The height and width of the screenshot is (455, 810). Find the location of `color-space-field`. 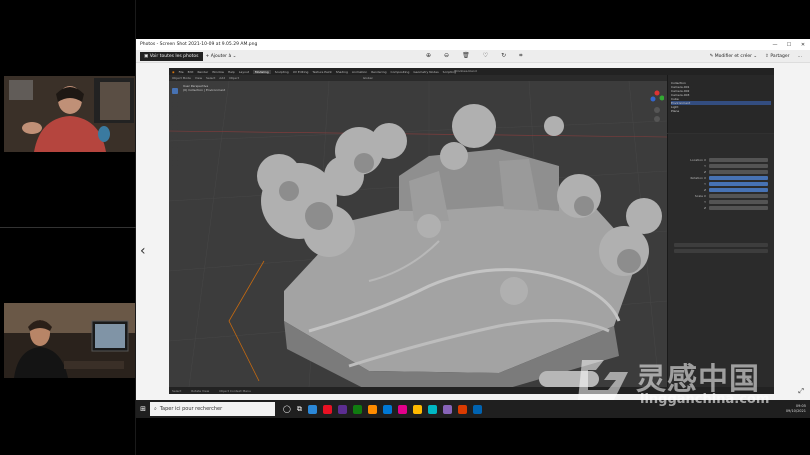

color-space-field is located at coordinates (721, 250).